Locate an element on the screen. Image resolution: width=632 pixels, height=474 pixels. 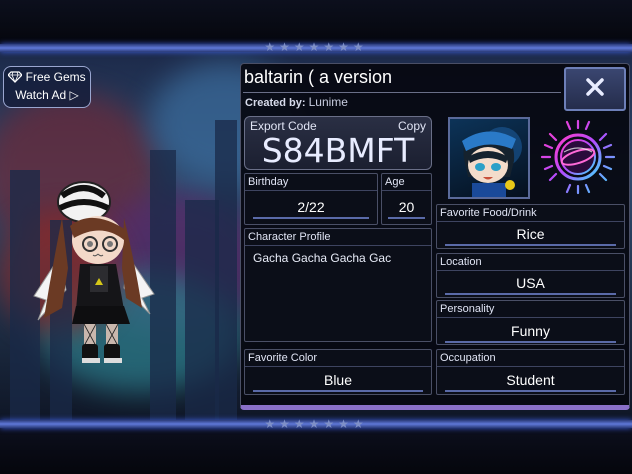
portrait-image is located at coordinates (489, 158).